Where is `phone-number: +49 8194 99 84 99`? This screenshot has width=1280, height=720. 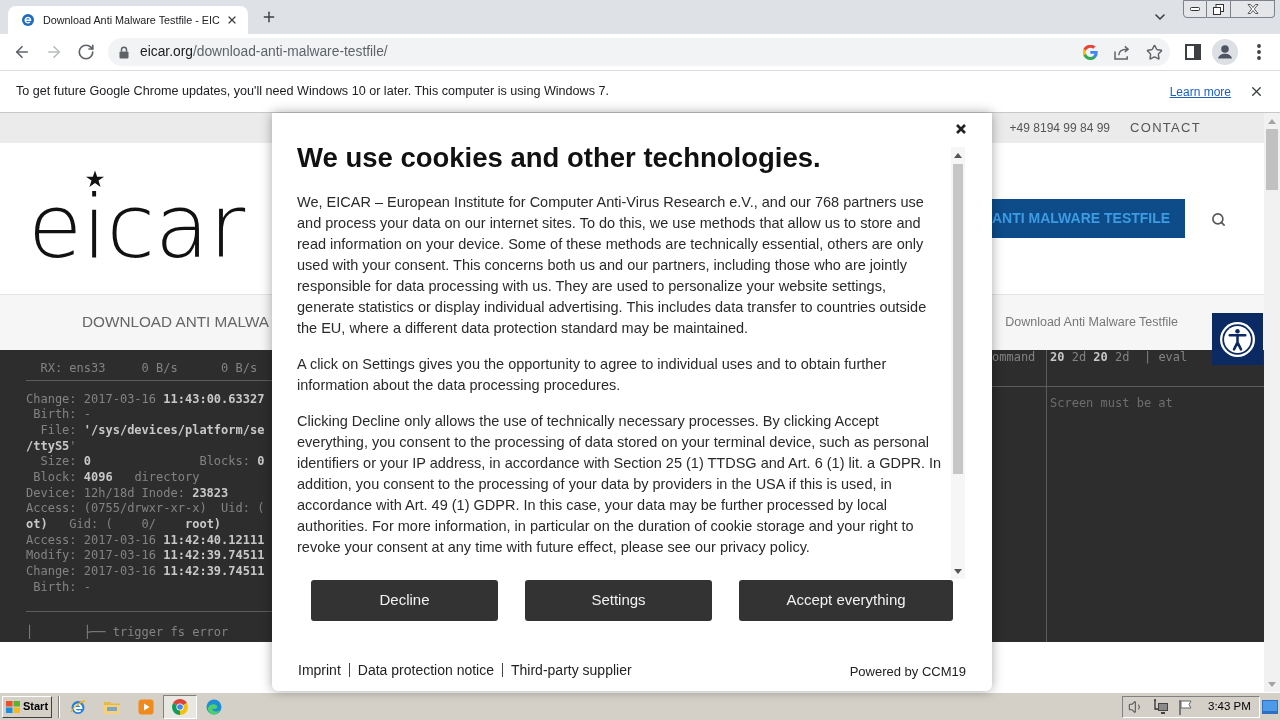
phone-number: +49 8194 99 84 99 is located at coordinates (1060, 128).